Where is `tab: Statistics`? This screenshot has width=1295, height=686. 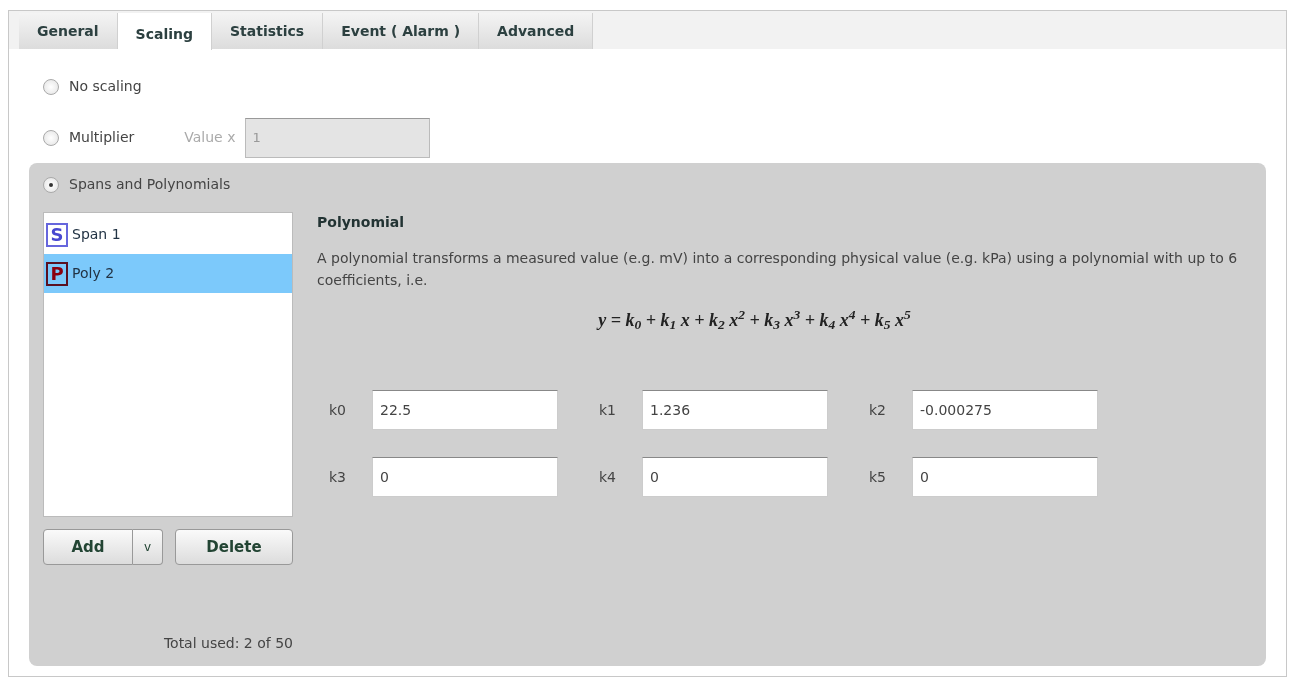 tab: Statistics is located at coordinates (268, 31).